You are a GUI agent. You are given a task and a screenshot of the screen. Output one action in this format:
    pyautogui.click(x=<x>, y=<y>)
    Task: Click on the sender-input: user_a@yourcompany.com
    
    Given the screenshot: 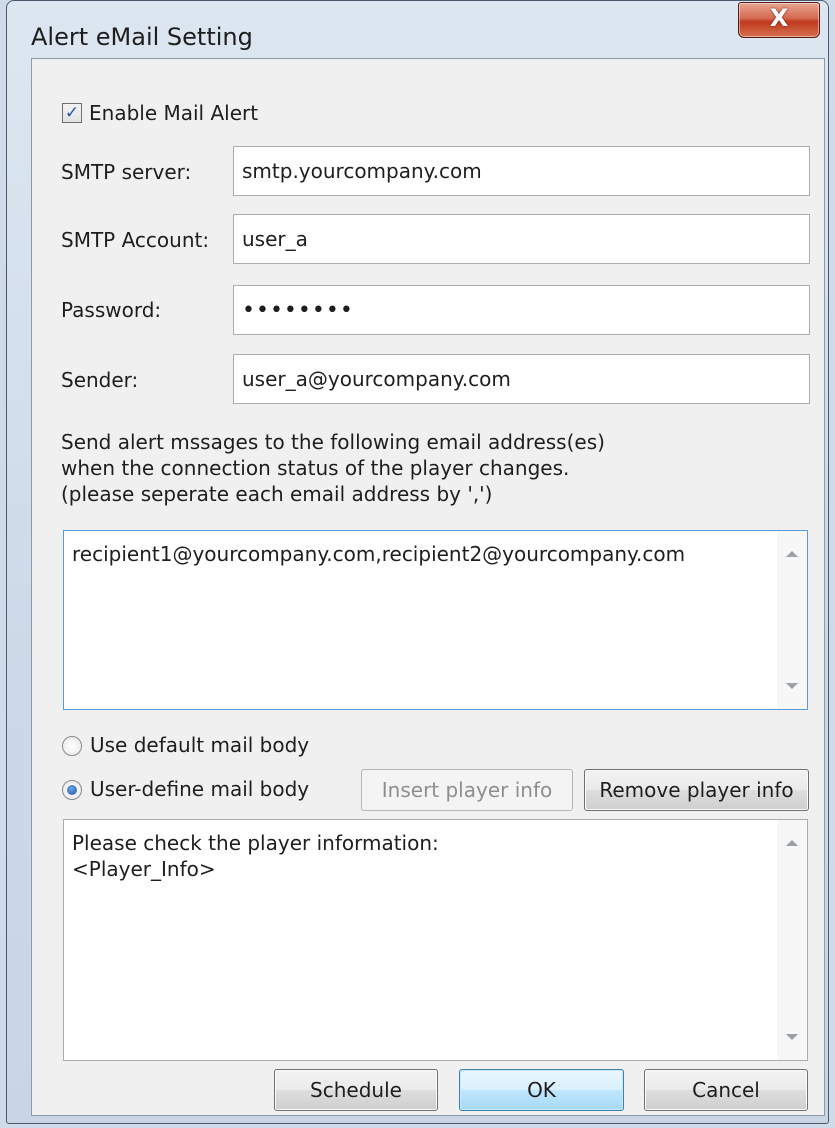 What is the action you would take?
    pyautogui.click(x=521, y=379)
    